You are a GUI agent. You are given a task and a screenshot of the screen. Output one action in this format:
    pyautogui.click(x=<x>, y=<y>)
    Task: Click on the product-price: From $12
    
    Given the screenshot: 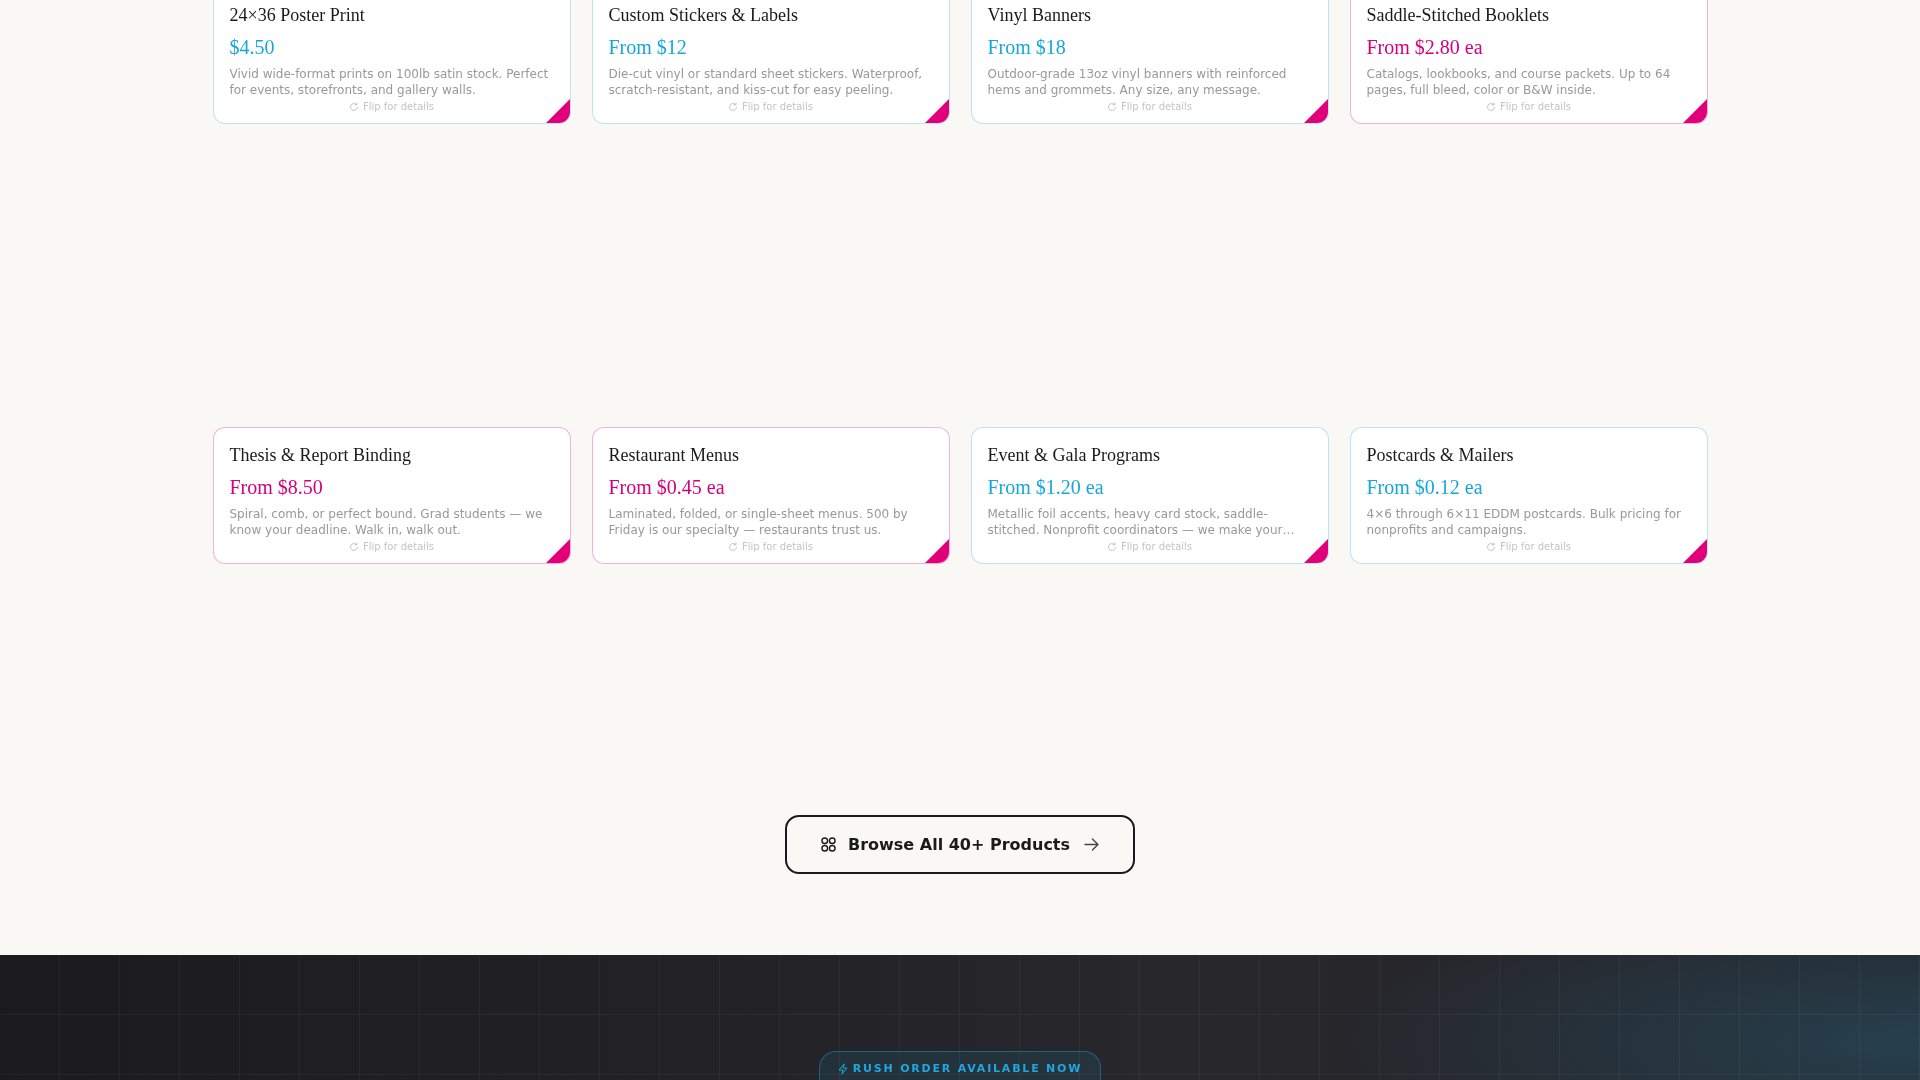 What is the action you would take?
    pyautogui.click(x=648, y=47)
    